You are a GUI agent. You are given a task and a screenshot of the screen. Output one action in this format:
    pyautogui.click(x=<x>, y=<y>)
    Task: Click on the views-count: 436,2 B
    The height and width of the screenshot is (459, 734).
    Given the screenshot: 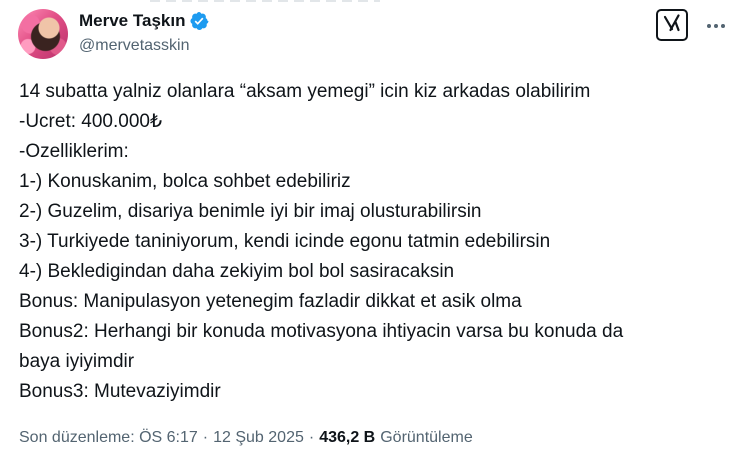 What is the action you would take?
    pyautogui.click(x=347, y=437)
    